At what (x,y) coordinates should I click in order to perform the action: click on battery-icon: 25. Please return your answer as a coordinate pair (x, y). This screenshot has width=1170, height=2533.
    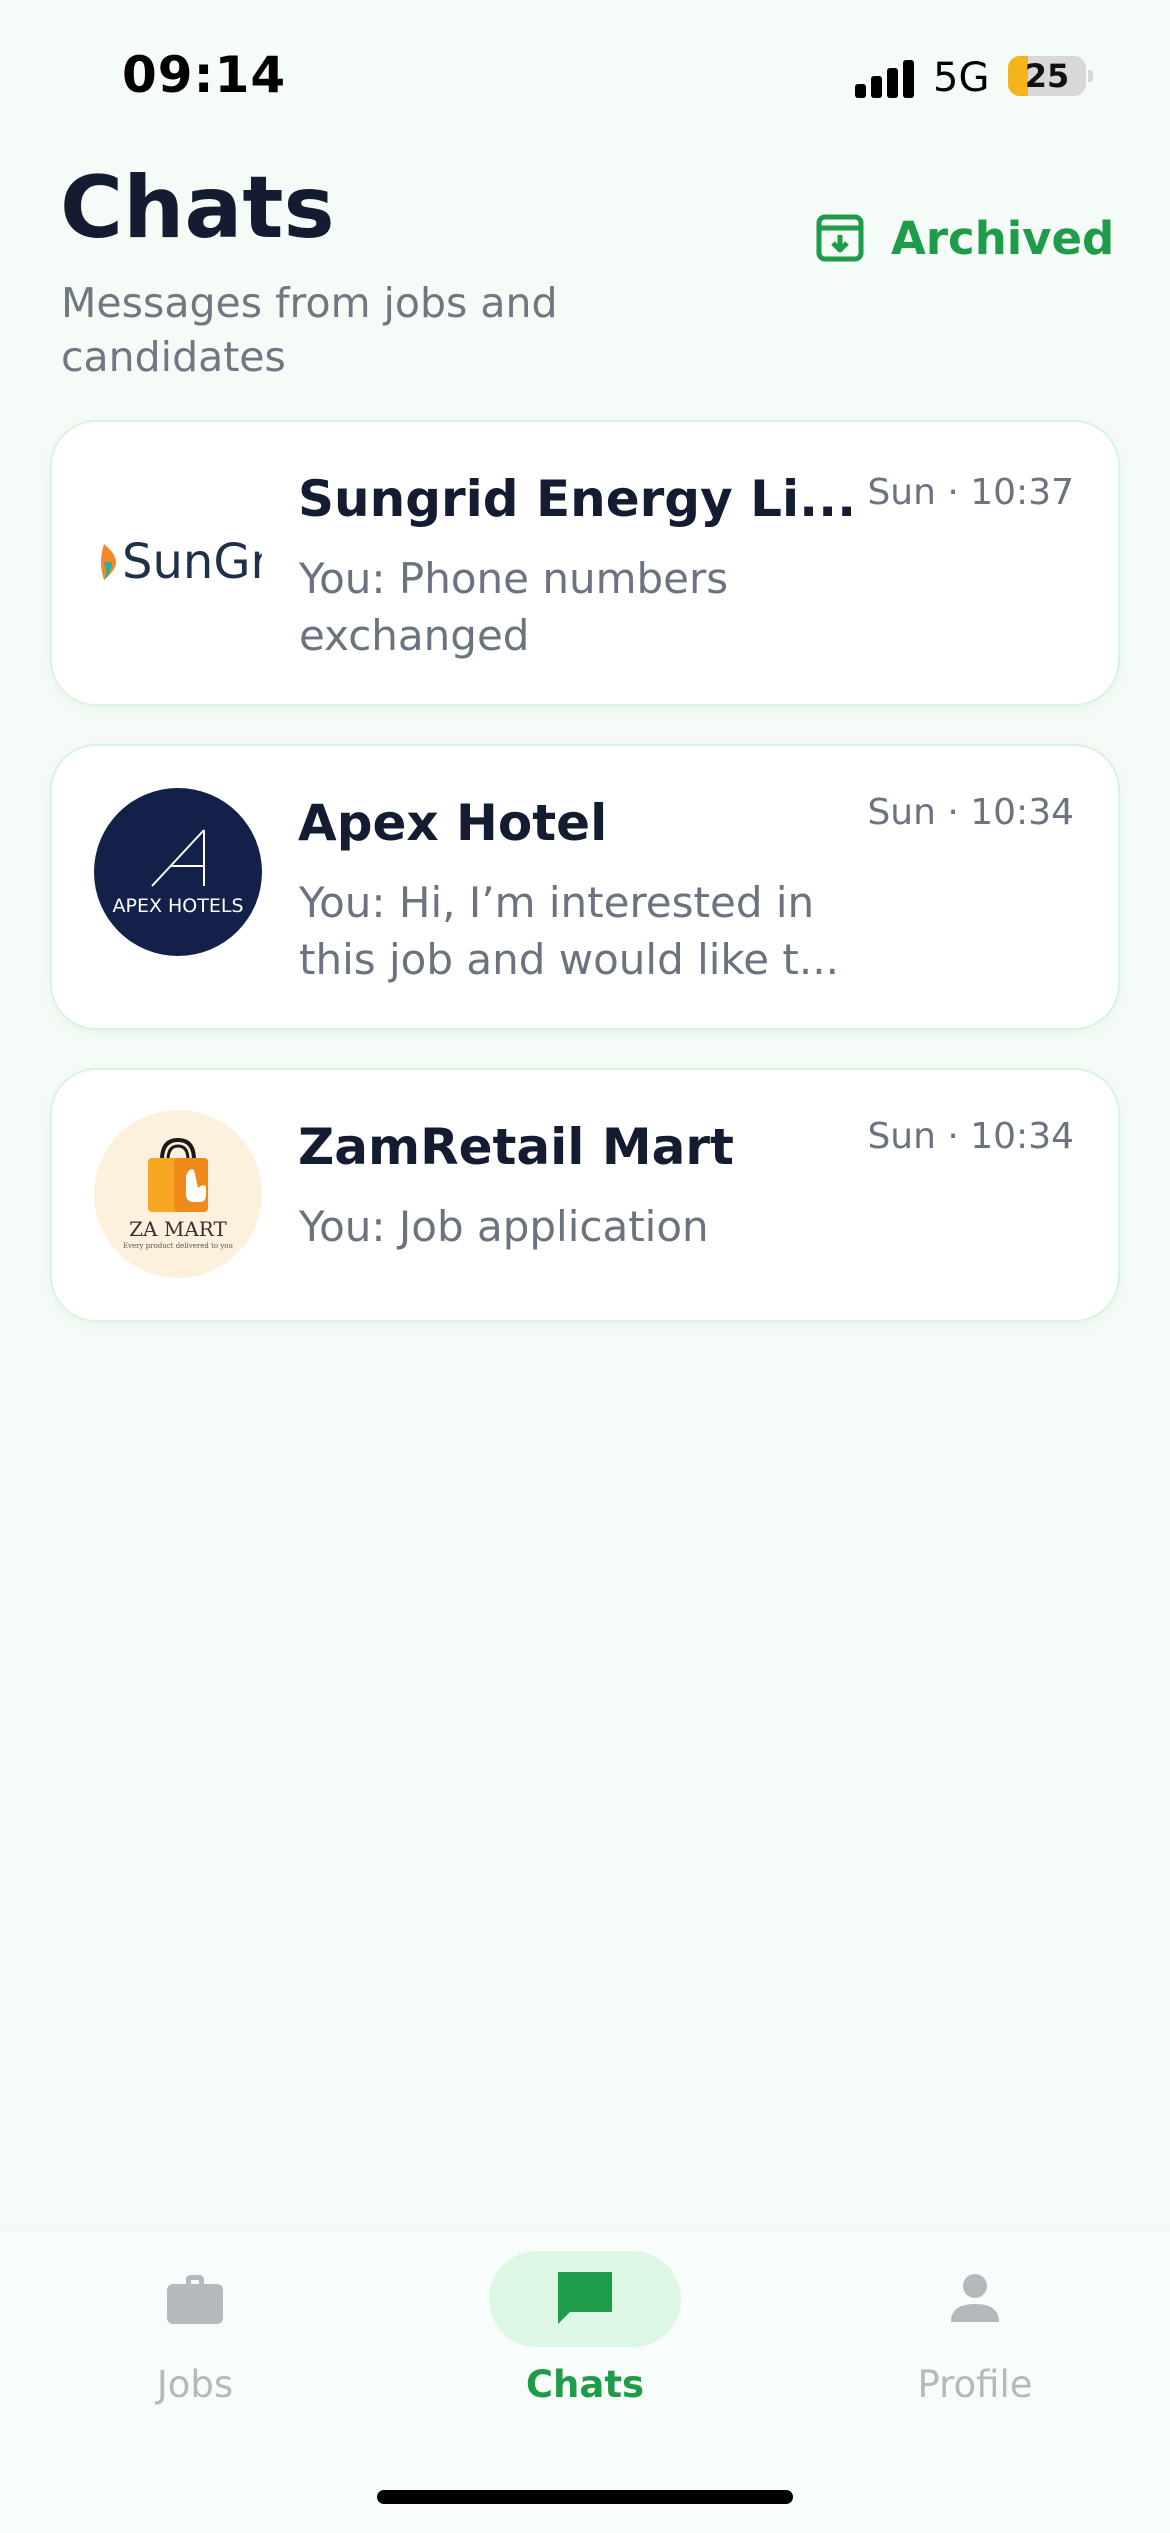
    Looking at the image, I should click on (1047, 76).